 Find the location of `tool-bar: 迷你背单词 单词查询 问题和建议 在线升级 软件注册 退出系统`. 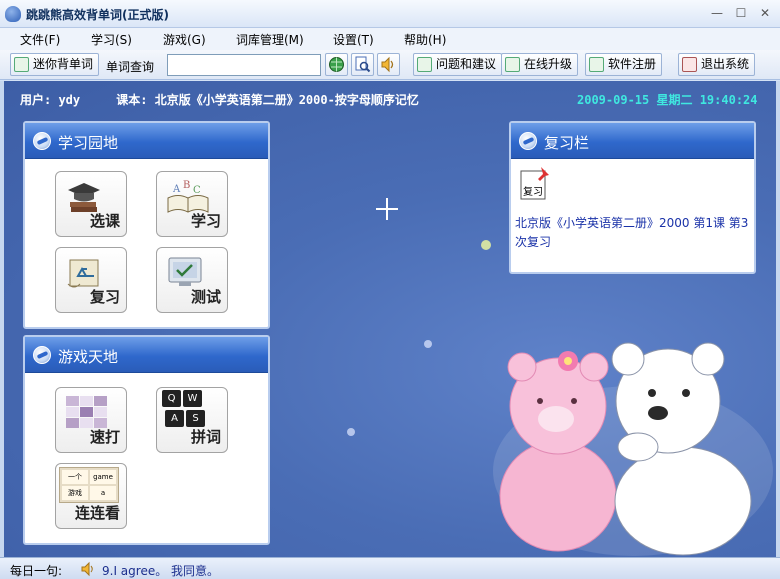

tool-bar: 迷你背单词 单词查询 问题和建议 在线升级 软件注册 退出系统 is located at coordinates (390, 65).